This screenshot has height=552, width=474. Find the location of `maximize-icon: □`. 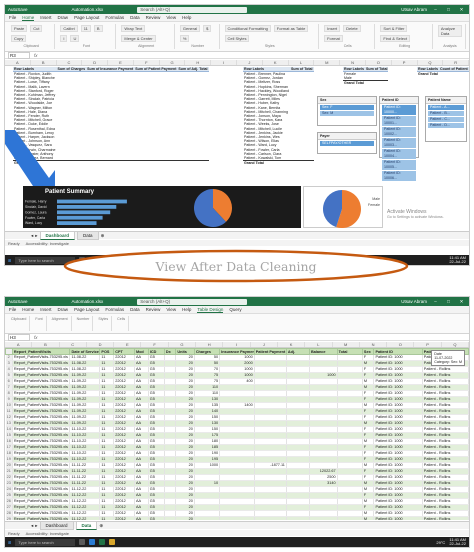

maximize-icon: □ is located at coordinates (448, 9).